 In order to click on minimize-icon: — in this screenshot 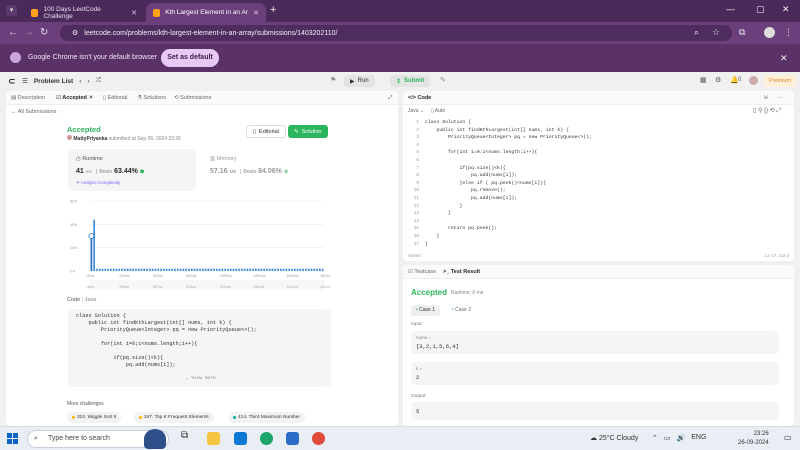, I will do `click(730, 9)`.